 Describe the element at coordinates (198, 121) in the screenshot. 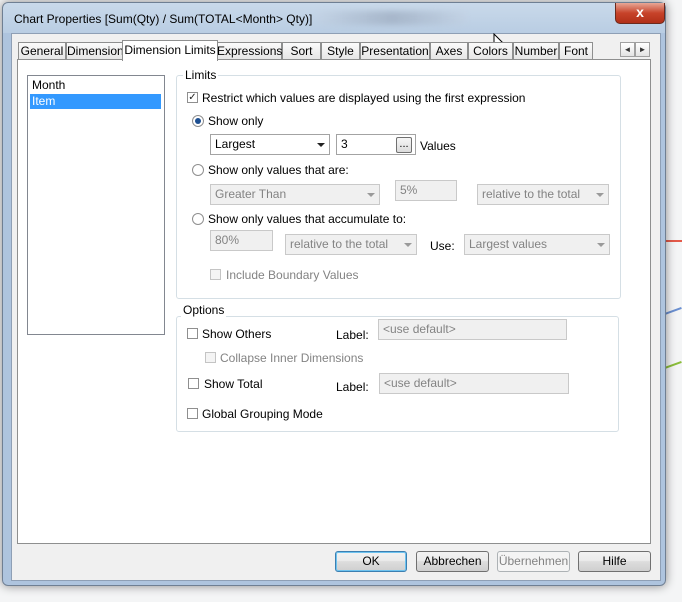

I see `show-only-radio` at that location.